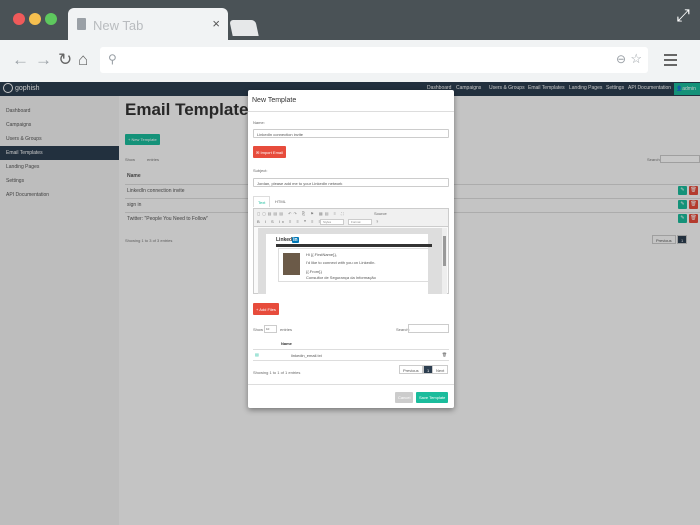 This screenshot has height=525, width=700. Describe the element at coordinates (83, 60) in the screenshot. I see `home-icon: ⌂` at that location.